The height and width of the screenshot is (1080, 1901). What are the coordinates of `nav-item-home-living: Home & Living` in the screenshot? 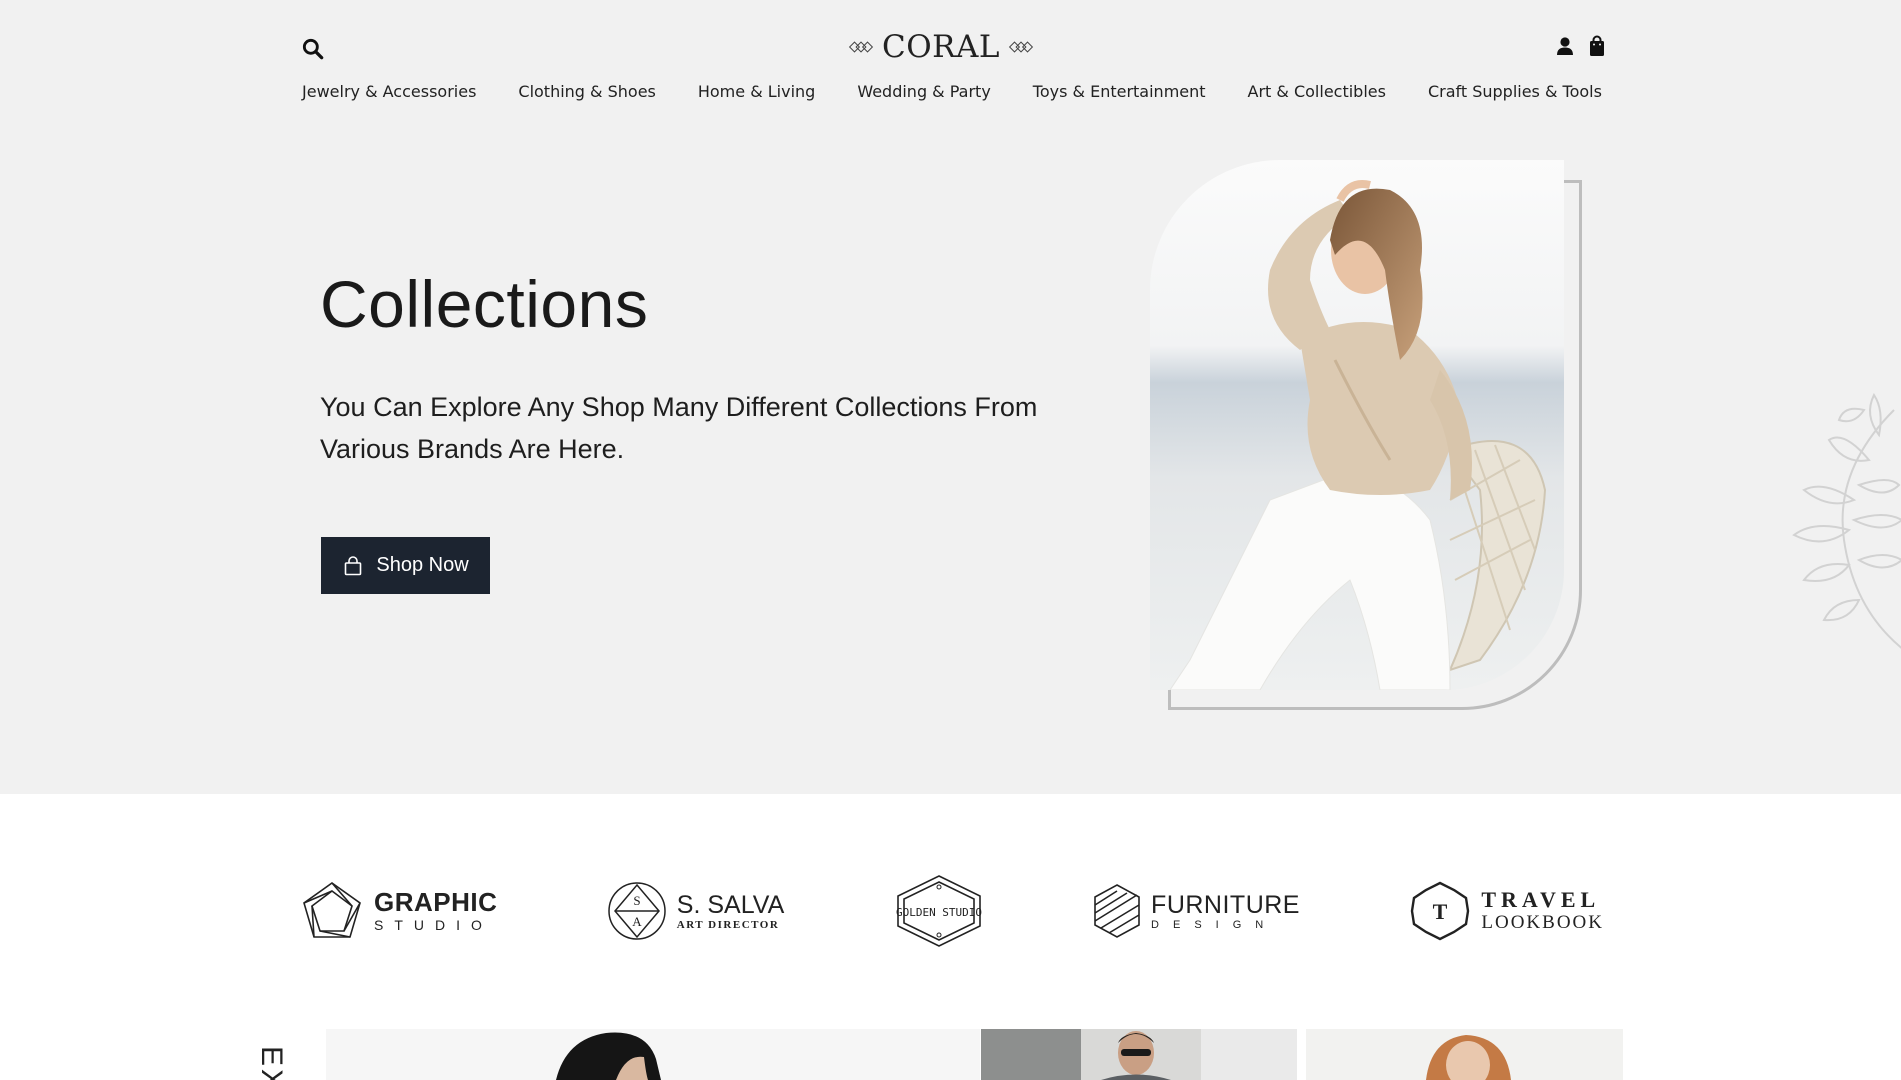 It's located at (756, 91).